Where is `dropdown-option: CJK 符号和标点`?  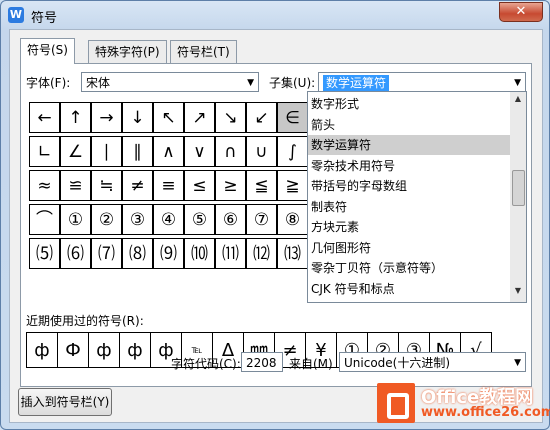
dropdown-option: CJK 符号和标点 is located at coordinates (409, 289).